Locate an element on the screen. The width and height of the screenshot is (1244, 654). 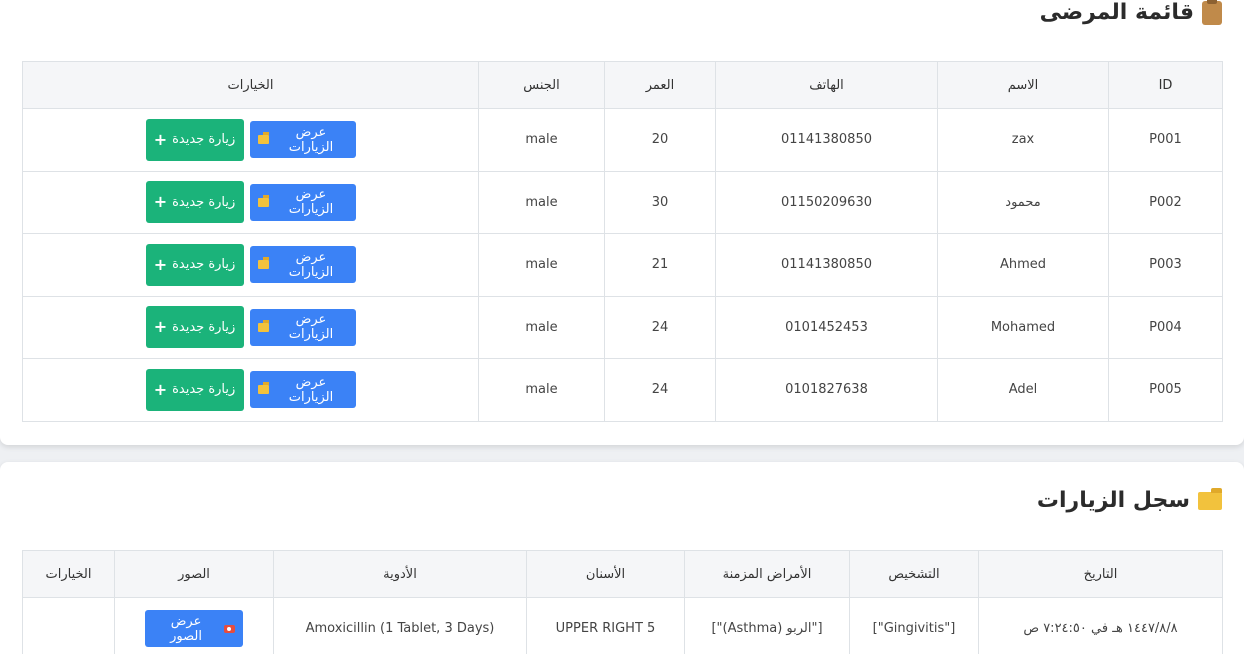
visit-diagnosis: ["Gingivitis"] is located at coordinates (914, 625).